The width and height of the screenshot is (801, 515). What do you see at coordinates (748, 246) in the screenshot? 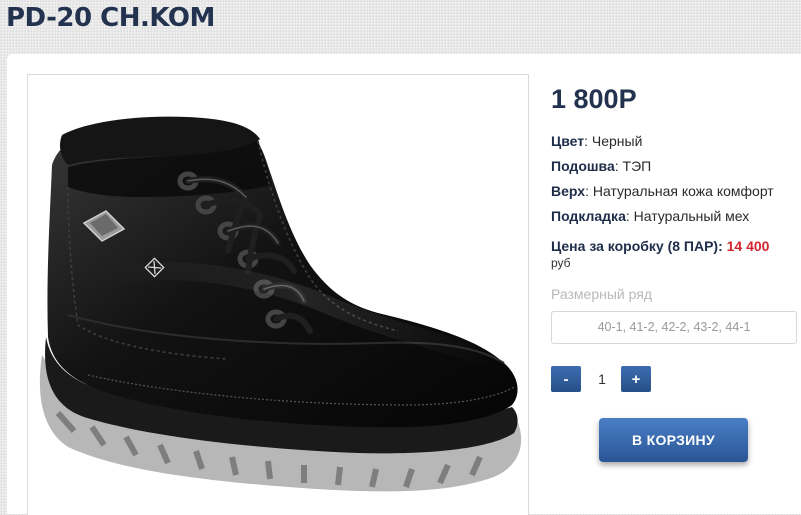
I see `box-price-amount: 14 400` at bounding box center [748, 246].